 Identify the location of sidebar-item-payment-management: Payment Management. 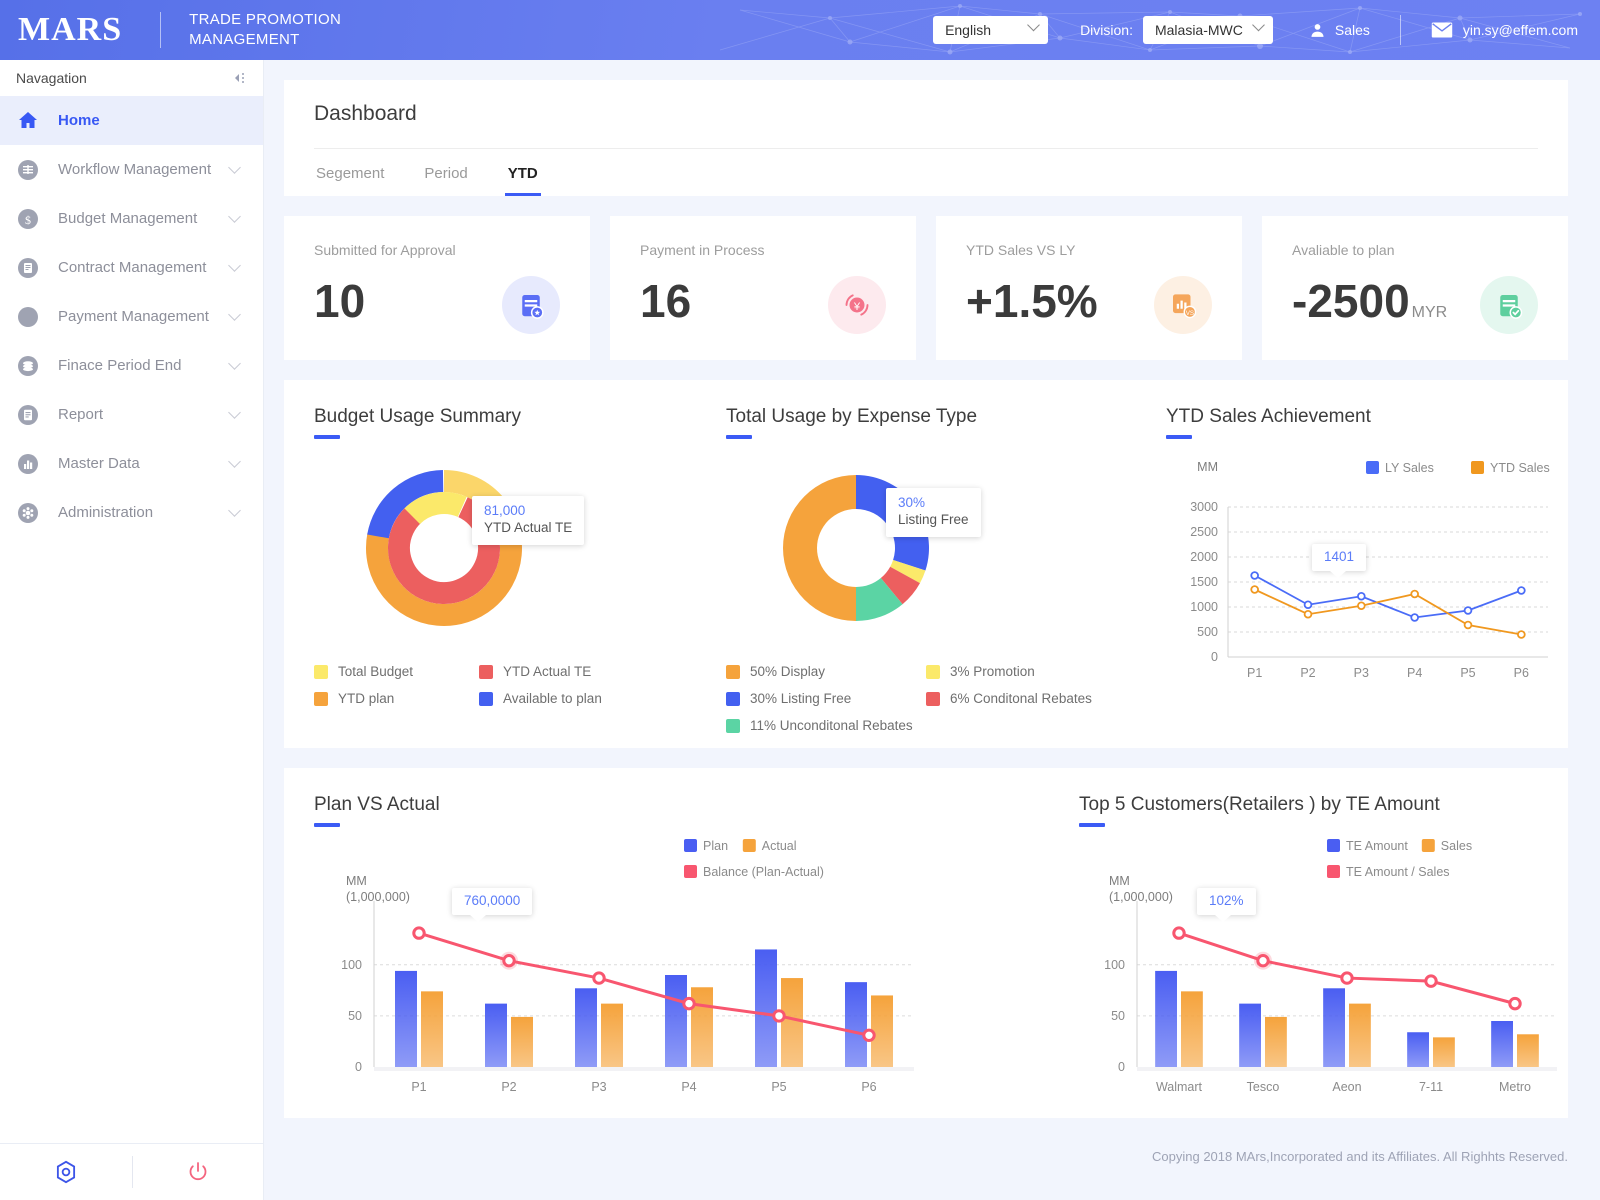
(131, 316).